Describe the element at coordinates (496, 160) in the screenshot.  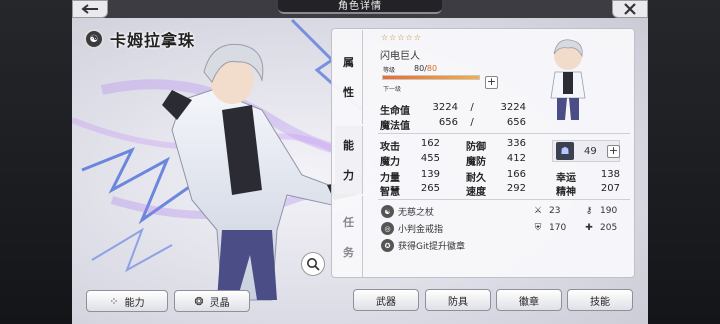
I see `stat-magic-defense: 魔防 412` at that location.